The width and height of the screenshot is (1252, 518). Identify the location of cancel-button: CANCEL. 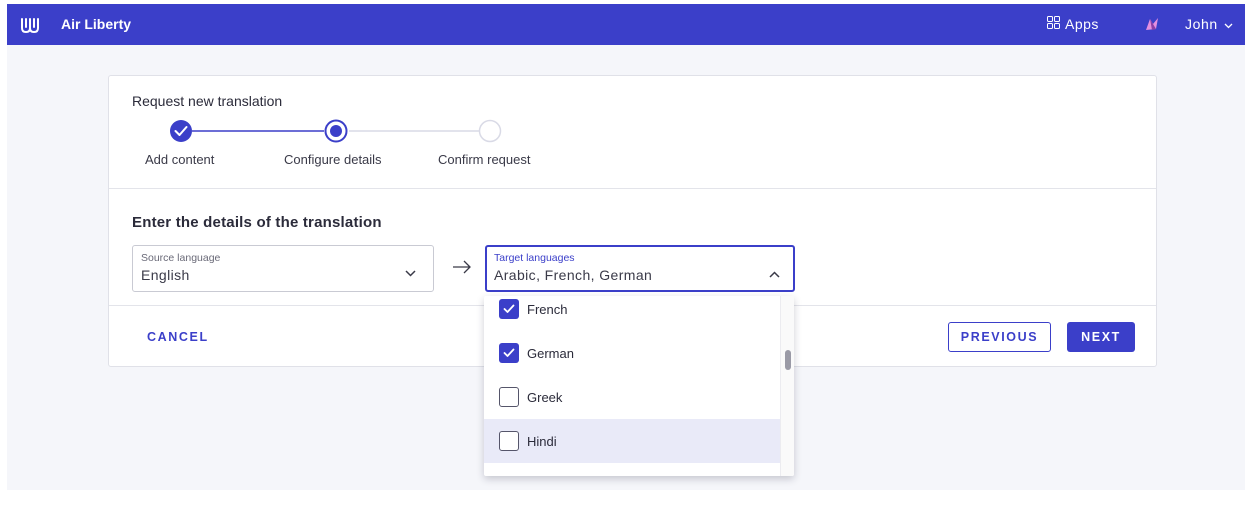
(178, 337).